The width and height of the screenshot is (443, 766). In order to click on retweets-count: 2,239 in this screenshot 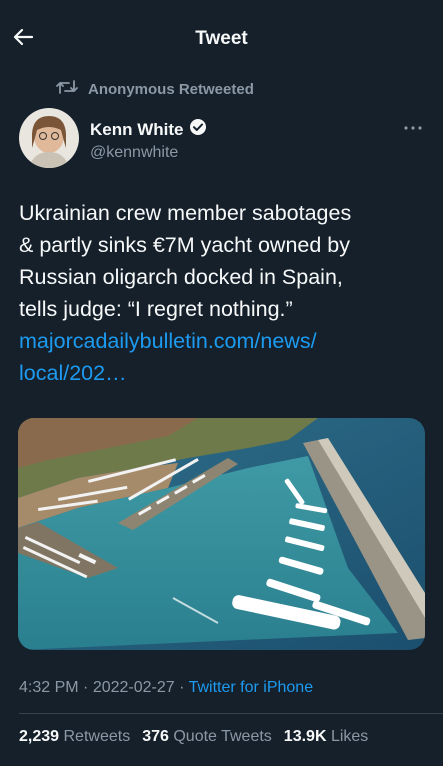, I will do `click(39, 736)`.